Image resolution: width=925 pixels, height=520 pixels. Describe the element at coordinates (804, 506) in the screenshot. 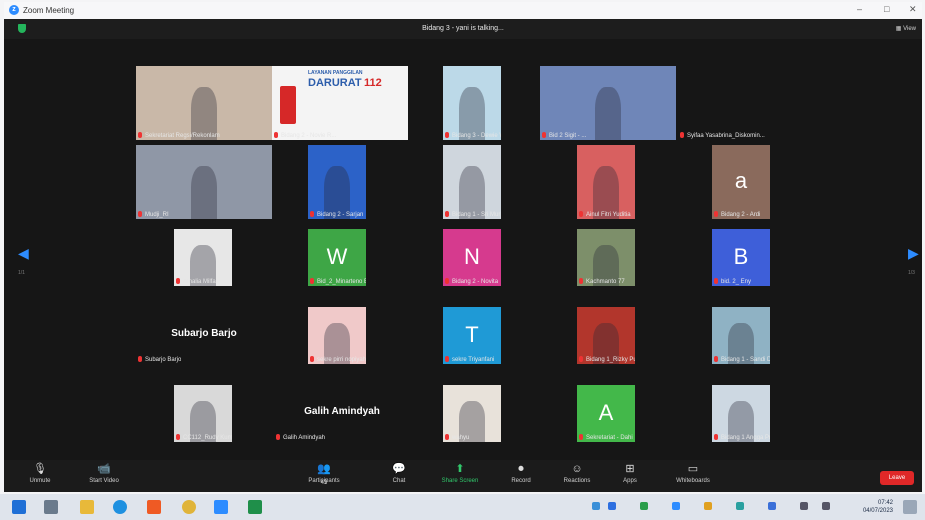

I see `network-icon` at that location.